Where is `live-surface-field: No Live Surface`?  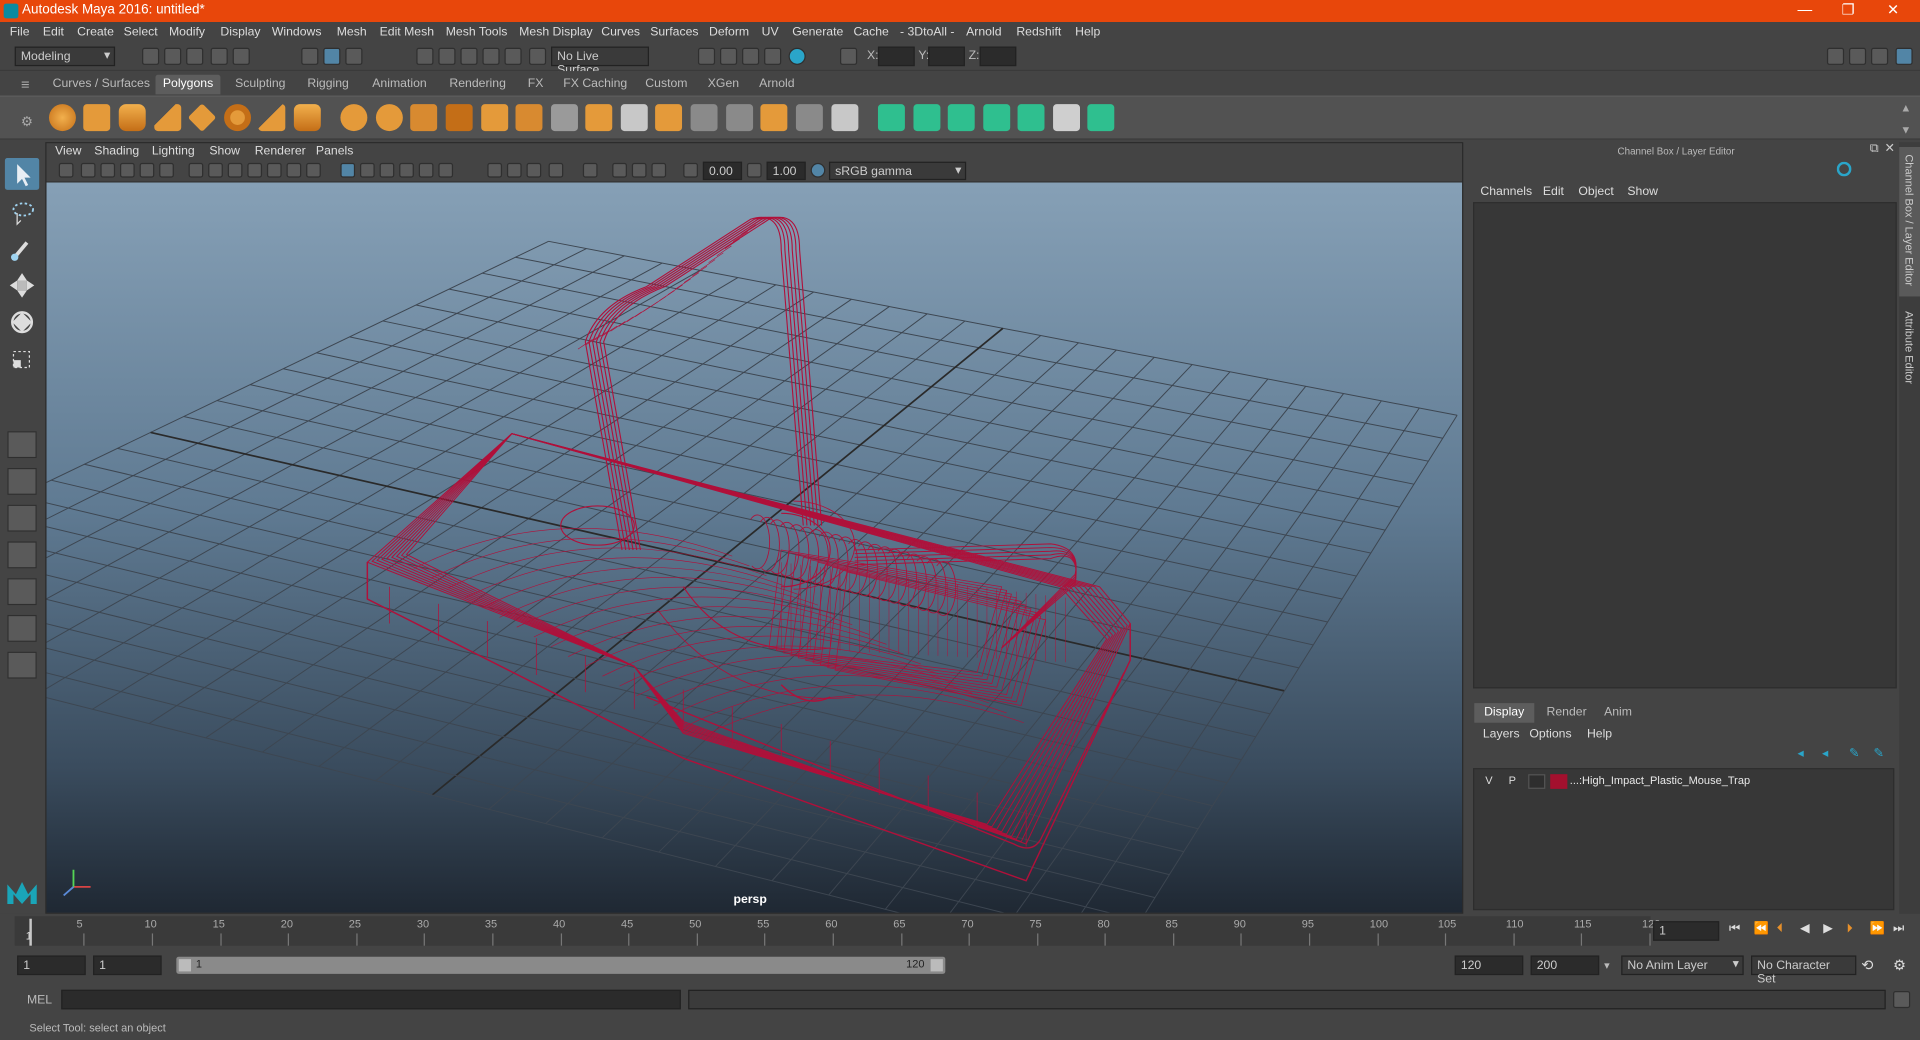
live-surface-field: No Live Surface is located at coordinates (600, 61).